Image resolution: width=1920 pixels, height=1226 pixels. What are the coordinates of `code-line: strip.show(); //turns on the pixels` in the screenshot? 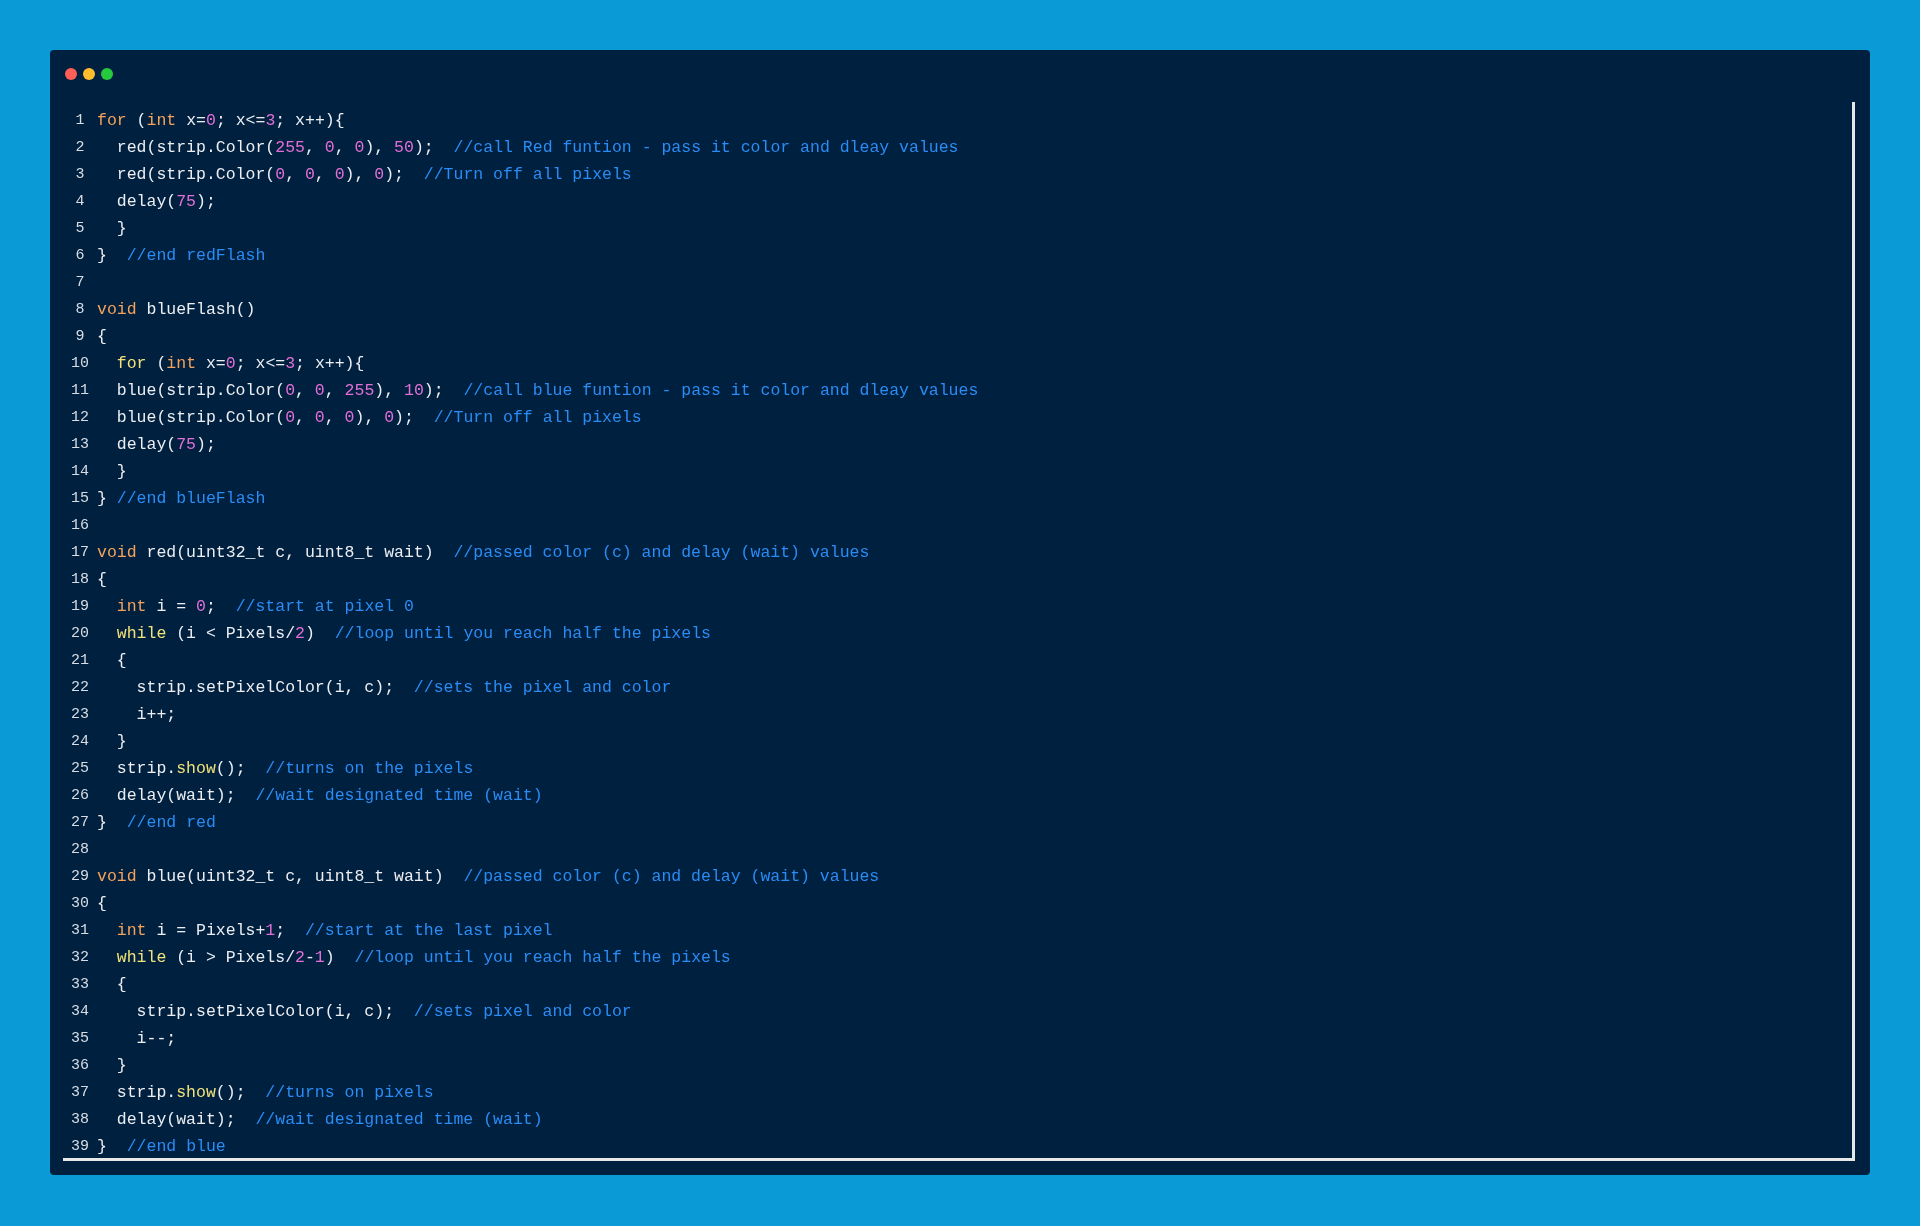 It's located at (294, 768).